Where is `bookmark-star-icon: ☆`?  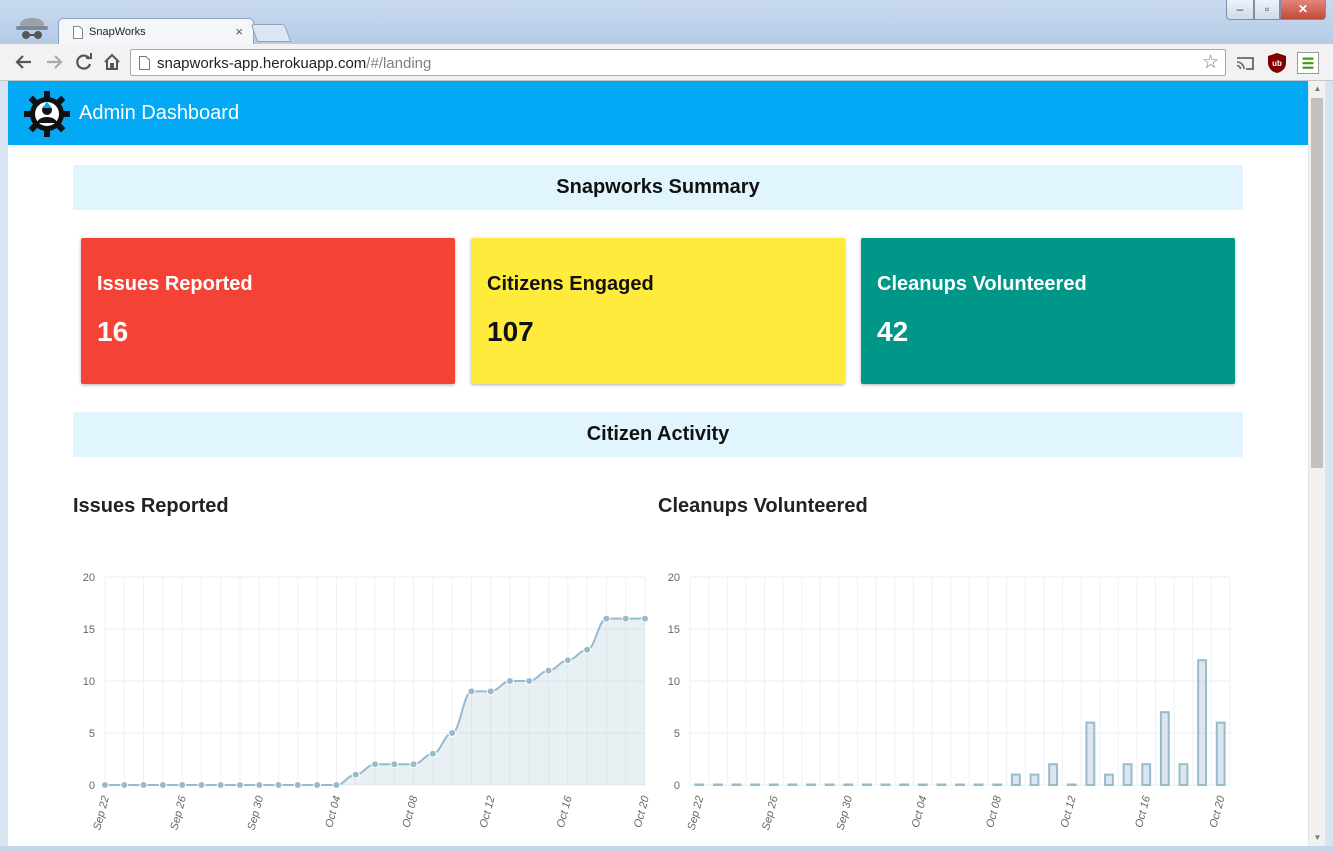
bookmark-star-icon: ☆ is located at coordinates (1210, 62).